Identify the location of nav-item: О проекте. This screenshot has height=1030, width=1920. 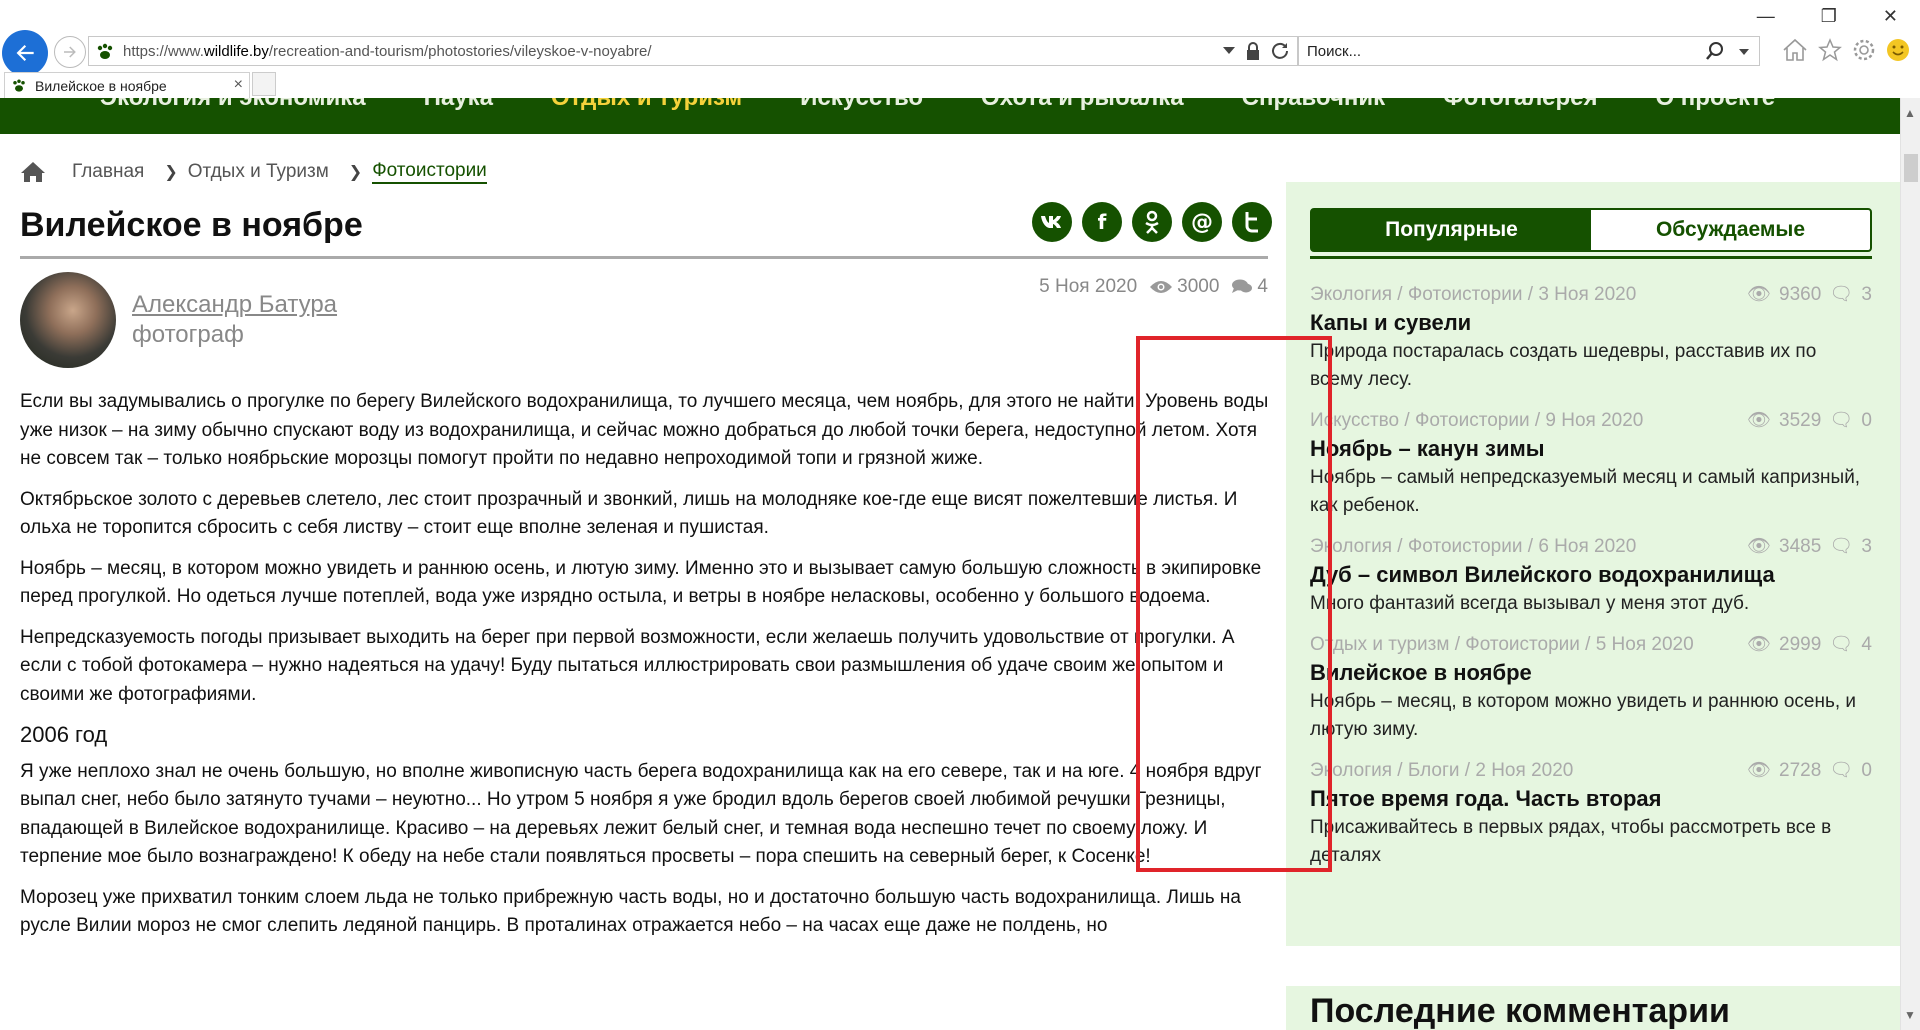
(1715, 105).